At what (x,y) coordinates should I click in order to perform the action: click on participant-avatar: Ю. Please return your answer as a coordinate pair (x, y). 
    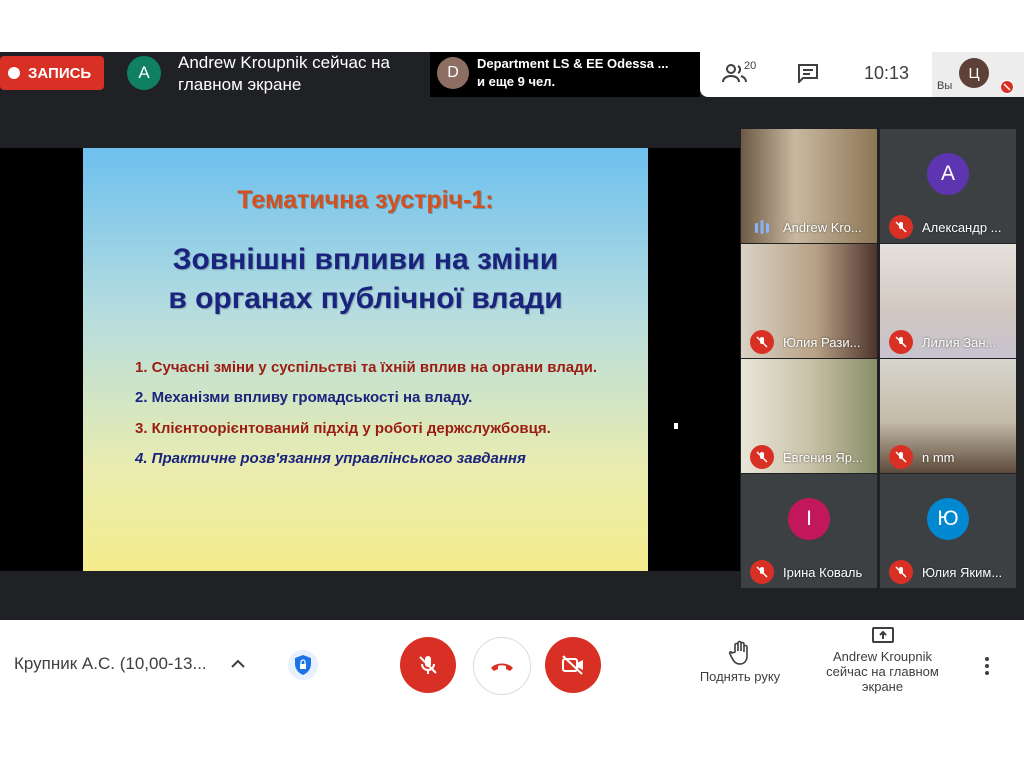
    Looking at the image, I should click on (948, 519).